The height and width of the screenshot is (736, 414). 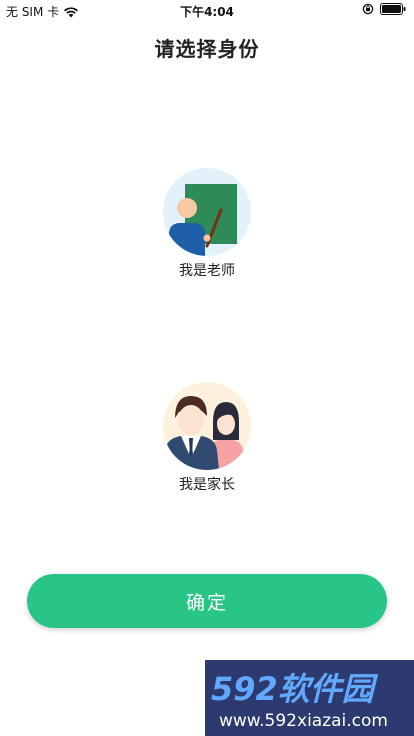 What do you see at coordinates (368, 9) in the screenshot?
I see `rotation-lock-icon` at bounding box center [368, 9].